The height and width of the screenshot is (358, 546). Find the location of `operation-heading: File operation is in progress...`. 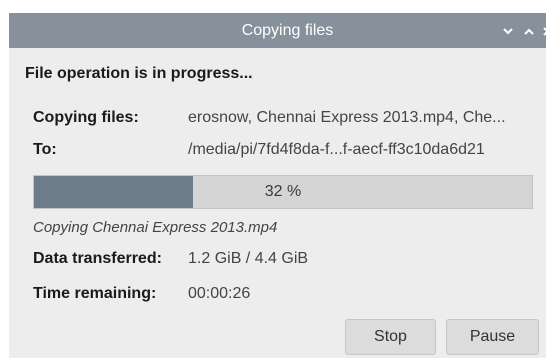

operation-heading: File operation is in progress... is located at coordinates (139, 73).